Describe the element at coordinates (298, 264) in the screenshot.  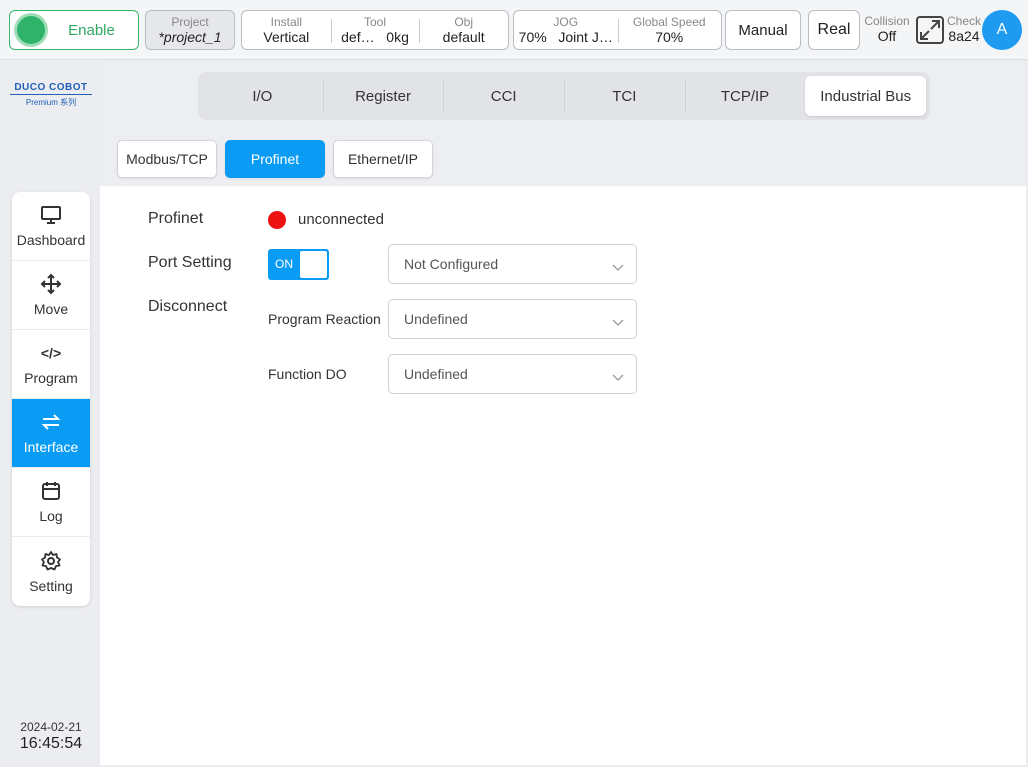
I see `port-setting-toggle: ON` at that location.